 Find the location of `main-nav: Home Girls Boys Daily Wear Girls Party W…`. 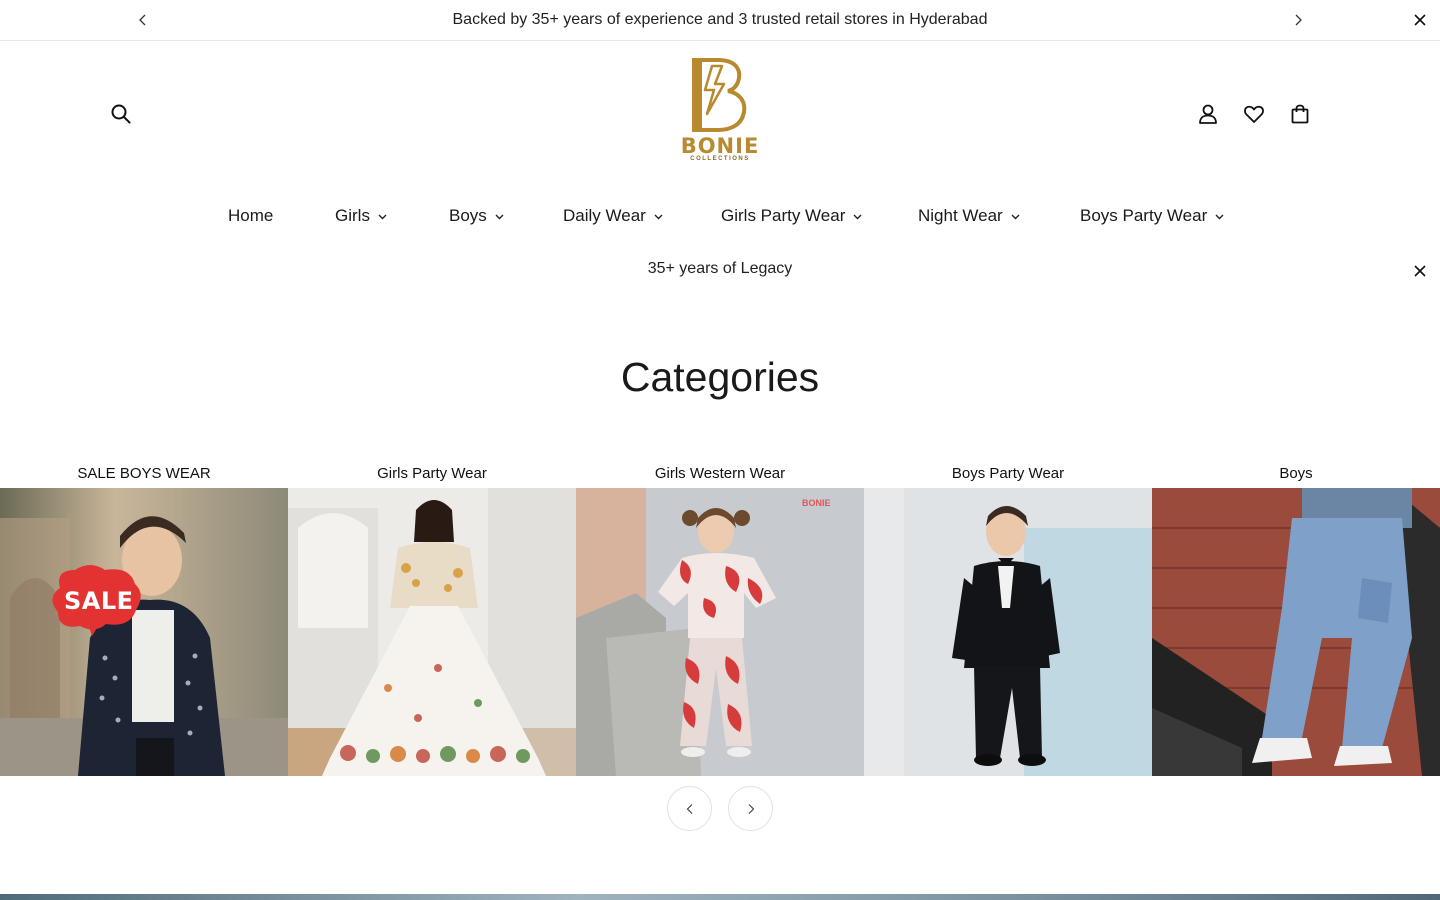

main-nav: Home Girls Boys Daily Wear Girls Party W… is located at coordinates (720, 219).